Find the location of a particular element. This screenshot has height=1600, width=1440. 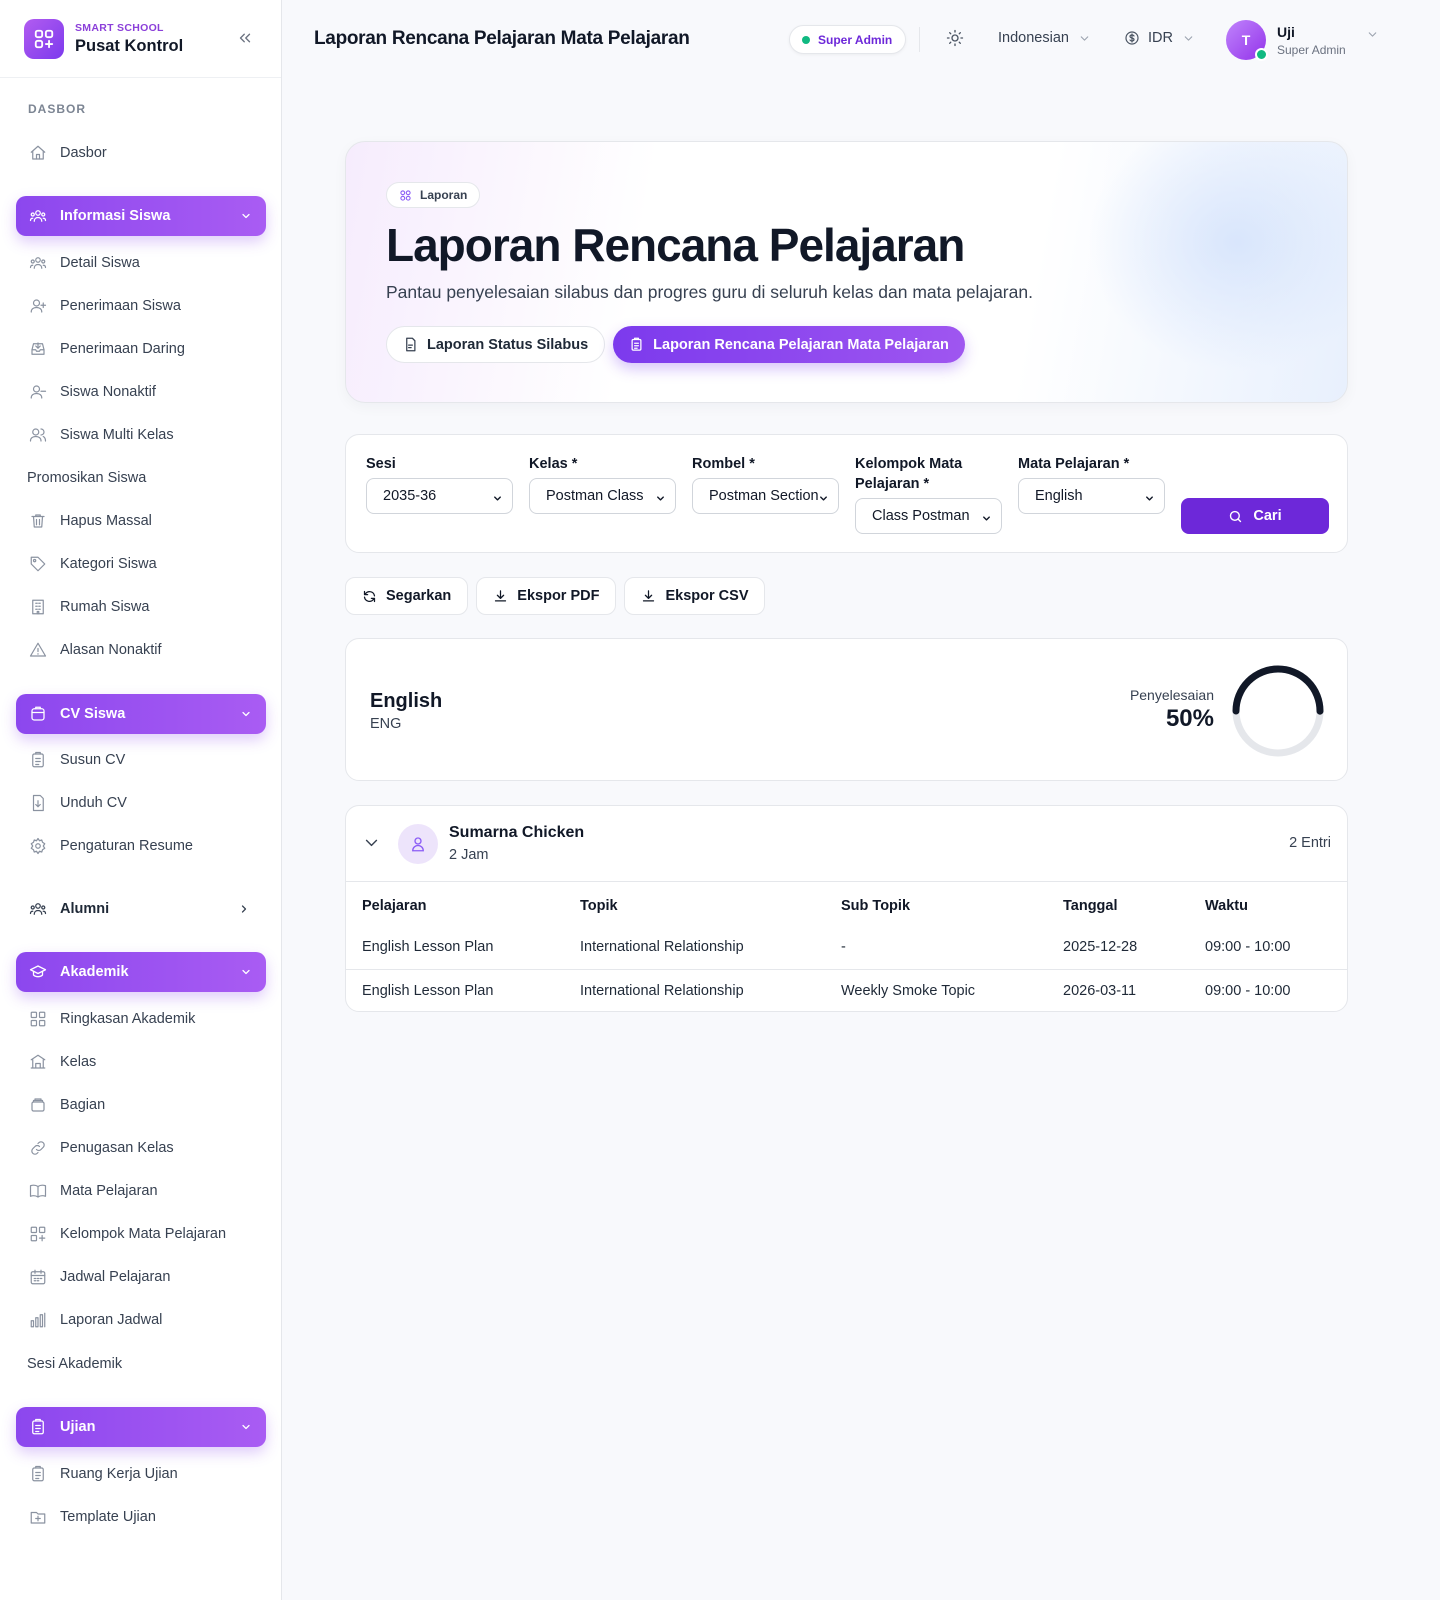

tab-laporan-rencana-pelajaran: Laporan Rencana Pelajaran Mata Pelajaran is located at coordinates (789, 344).